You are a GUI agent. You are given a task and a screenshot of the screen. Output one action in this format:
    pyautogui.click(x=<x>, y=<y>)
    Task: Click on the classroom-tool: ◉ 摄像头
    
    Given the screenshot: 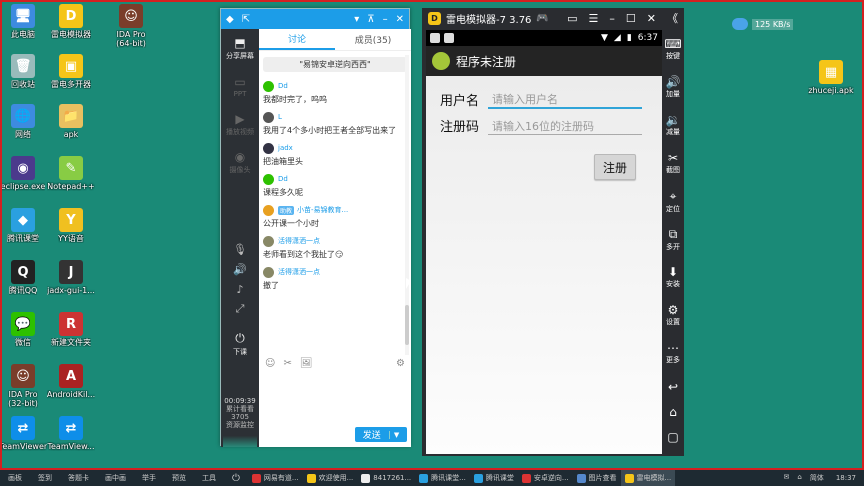 What is the action you would take?
    pyautogui.click(x=240, y=162)
    